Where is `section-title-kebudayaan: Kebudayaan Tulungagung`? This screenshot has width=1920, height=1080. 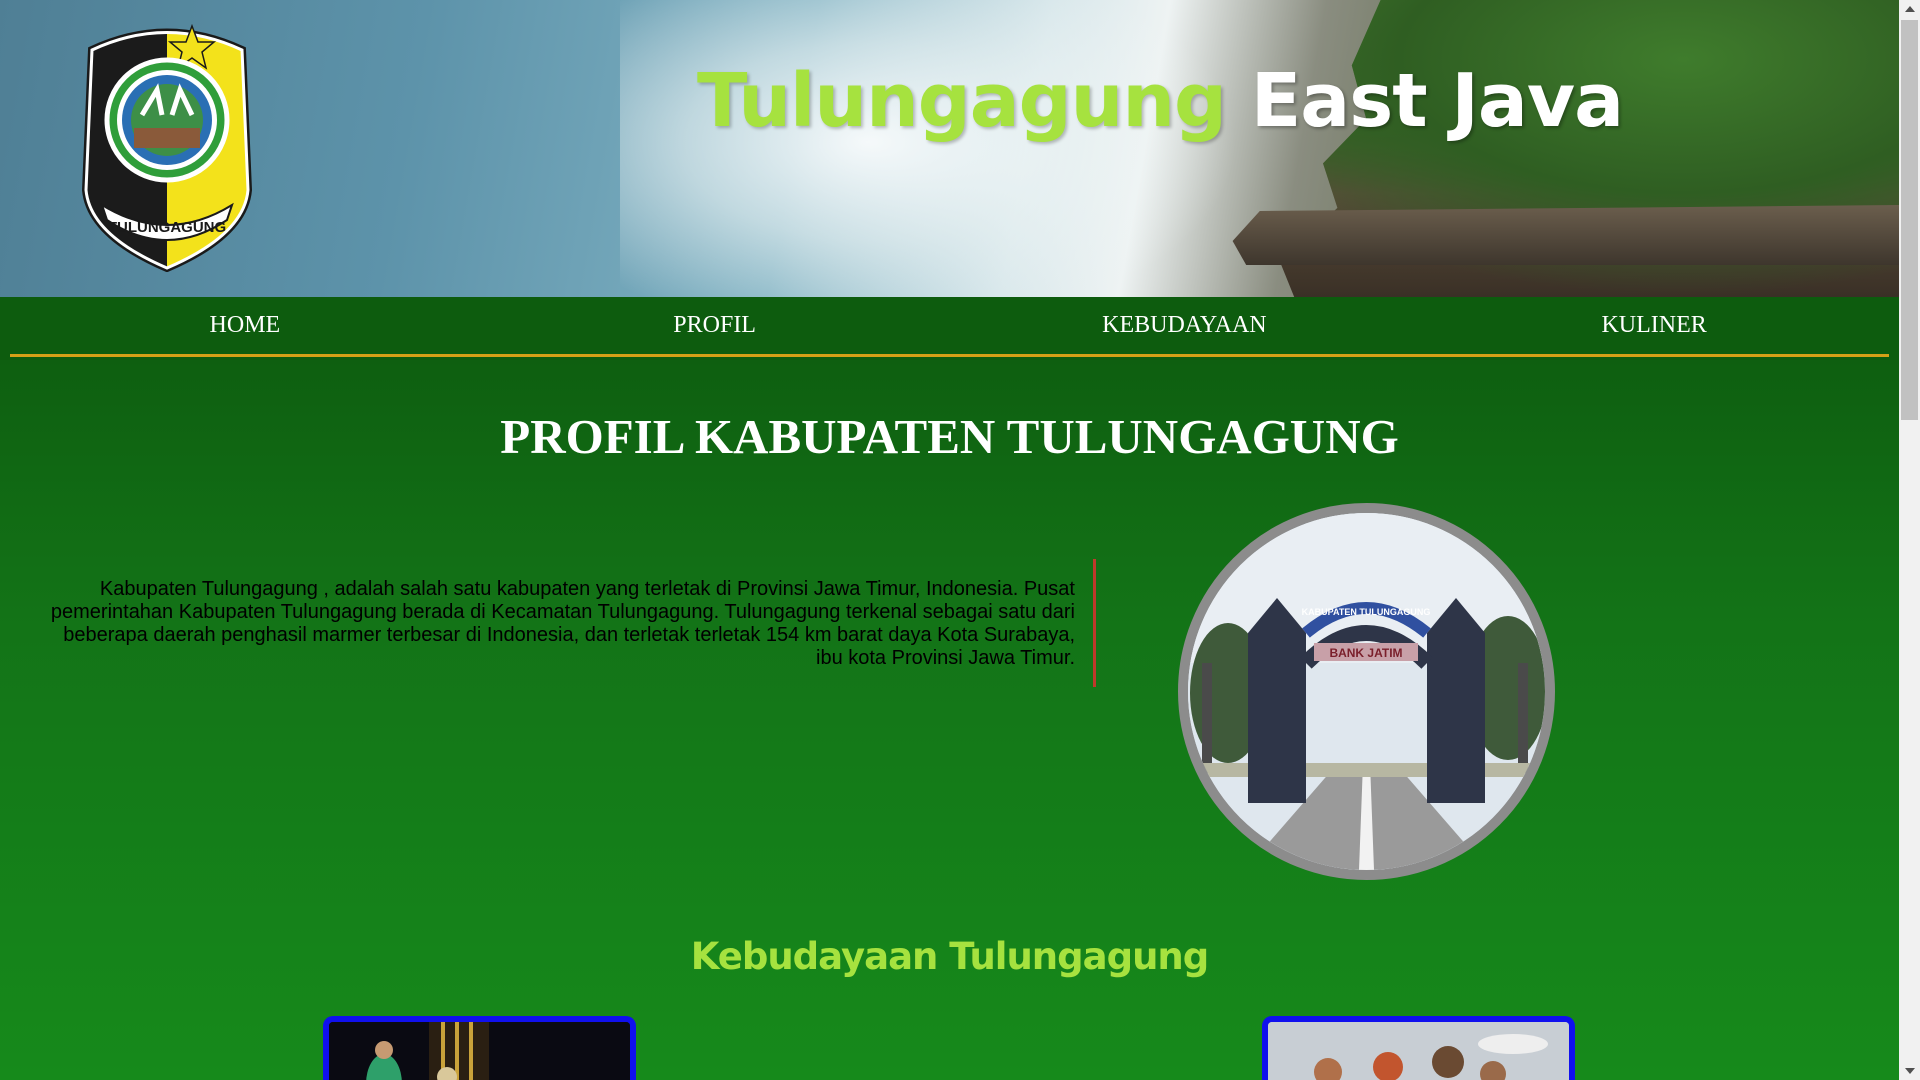
section-title-kebudayaan: Kebudayaan Tulungagung is located at coordinates (950, 956).